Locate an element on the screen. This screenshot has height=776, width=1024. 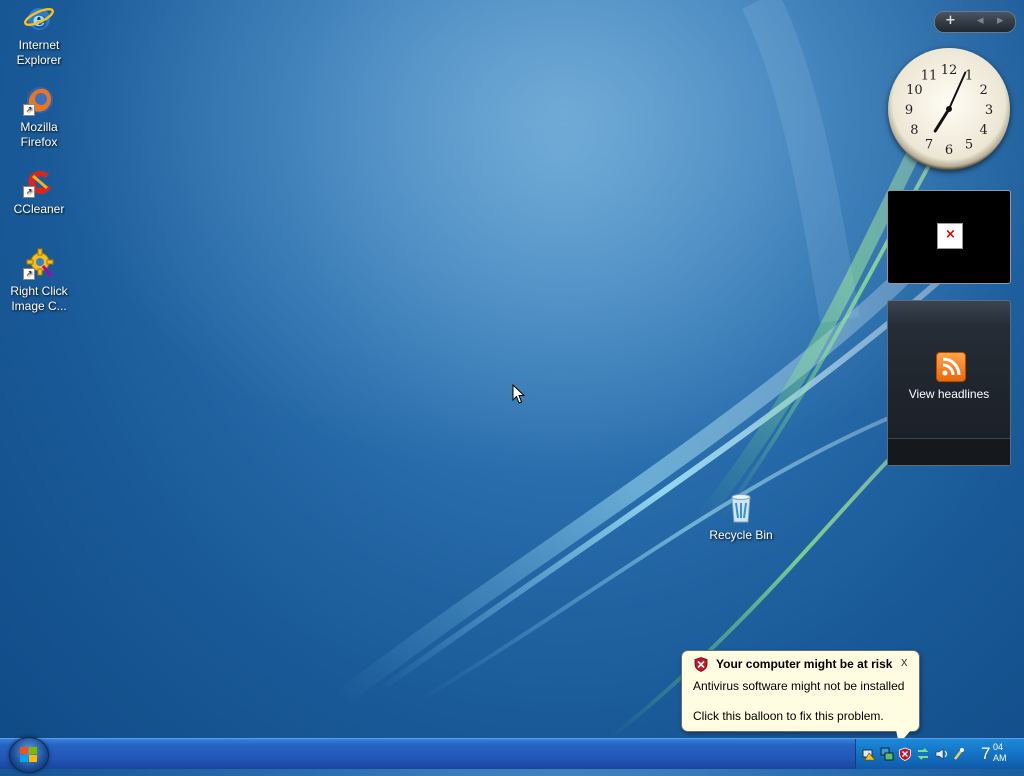
view-headlines-link: View headlines is located at coordinates (949, 394).